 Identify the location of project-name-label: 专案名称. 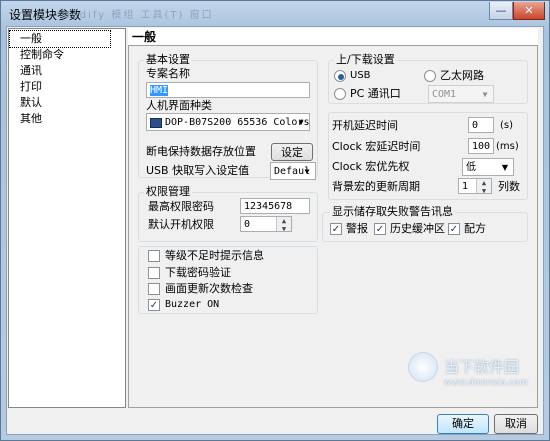
(168, 73).